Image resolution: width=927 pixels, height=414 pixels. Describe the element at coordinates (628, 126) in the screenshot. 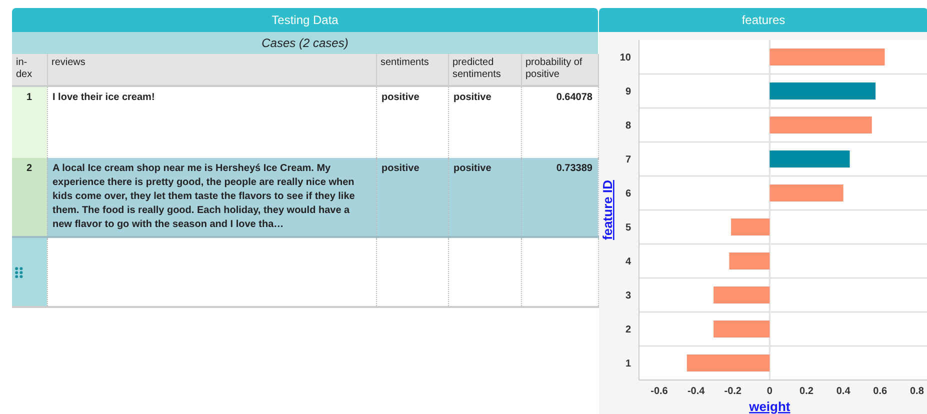

I see `y-tick-label: 8` at that location.